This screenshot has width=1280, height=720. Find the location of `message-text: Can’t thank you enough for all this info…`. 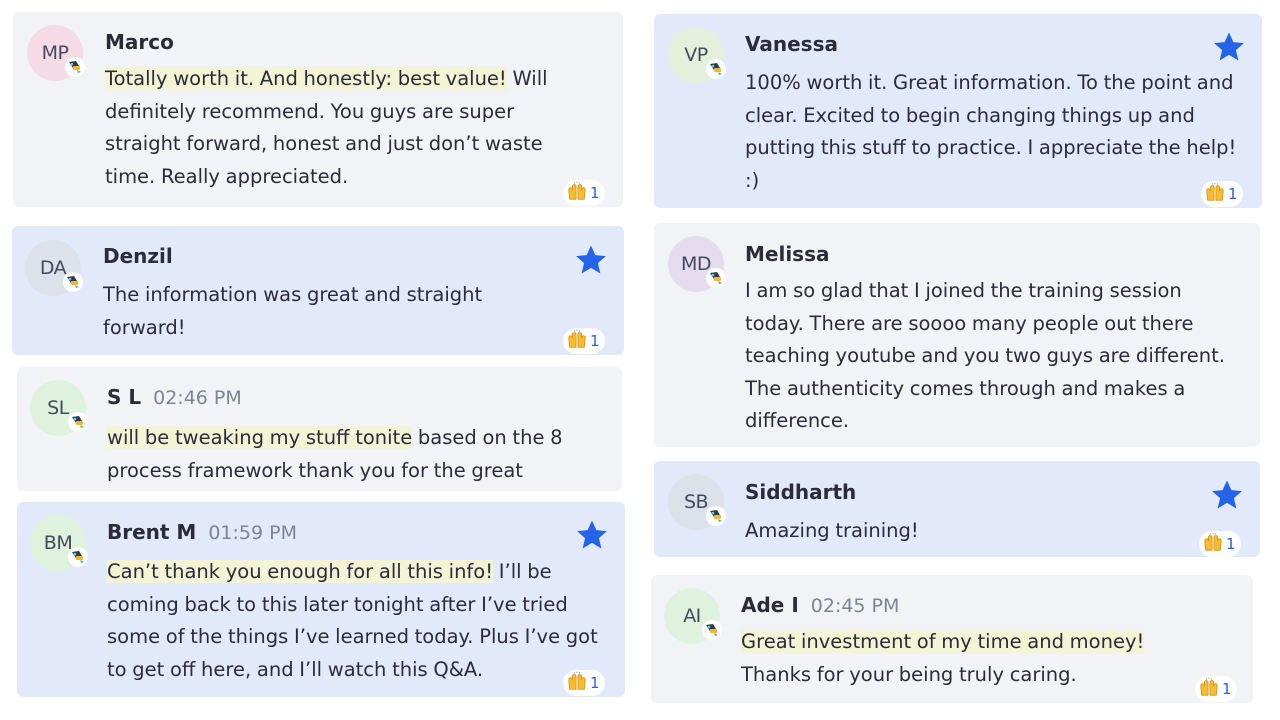

message-text: Can’t thank you enough for all this info… is located at coordinates (359, 621).